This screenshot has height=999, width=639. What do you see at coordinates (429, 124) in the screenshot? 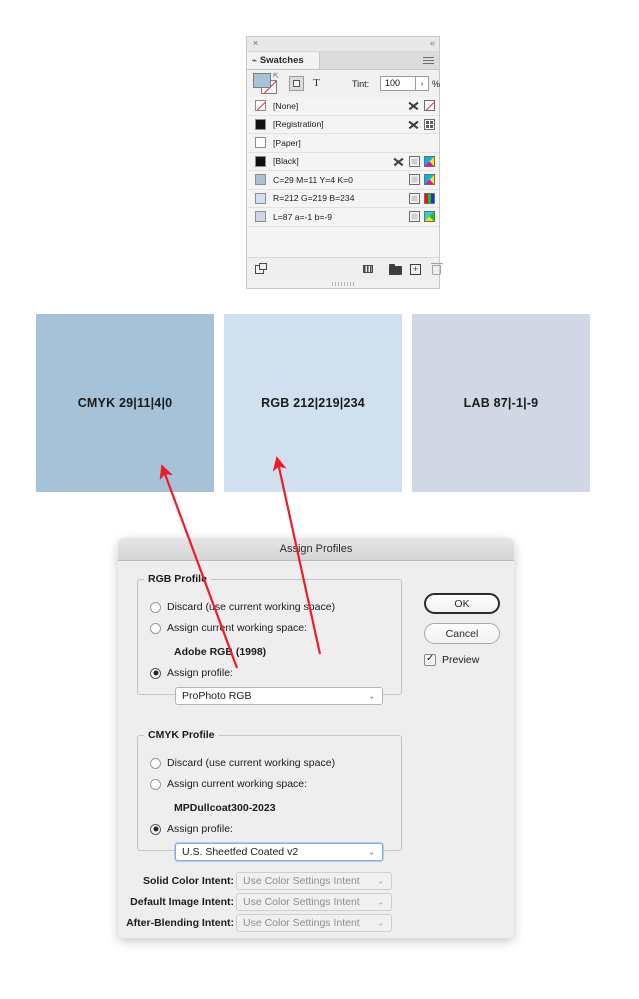
I see `registration-icon` at bounding box center [429, 124].